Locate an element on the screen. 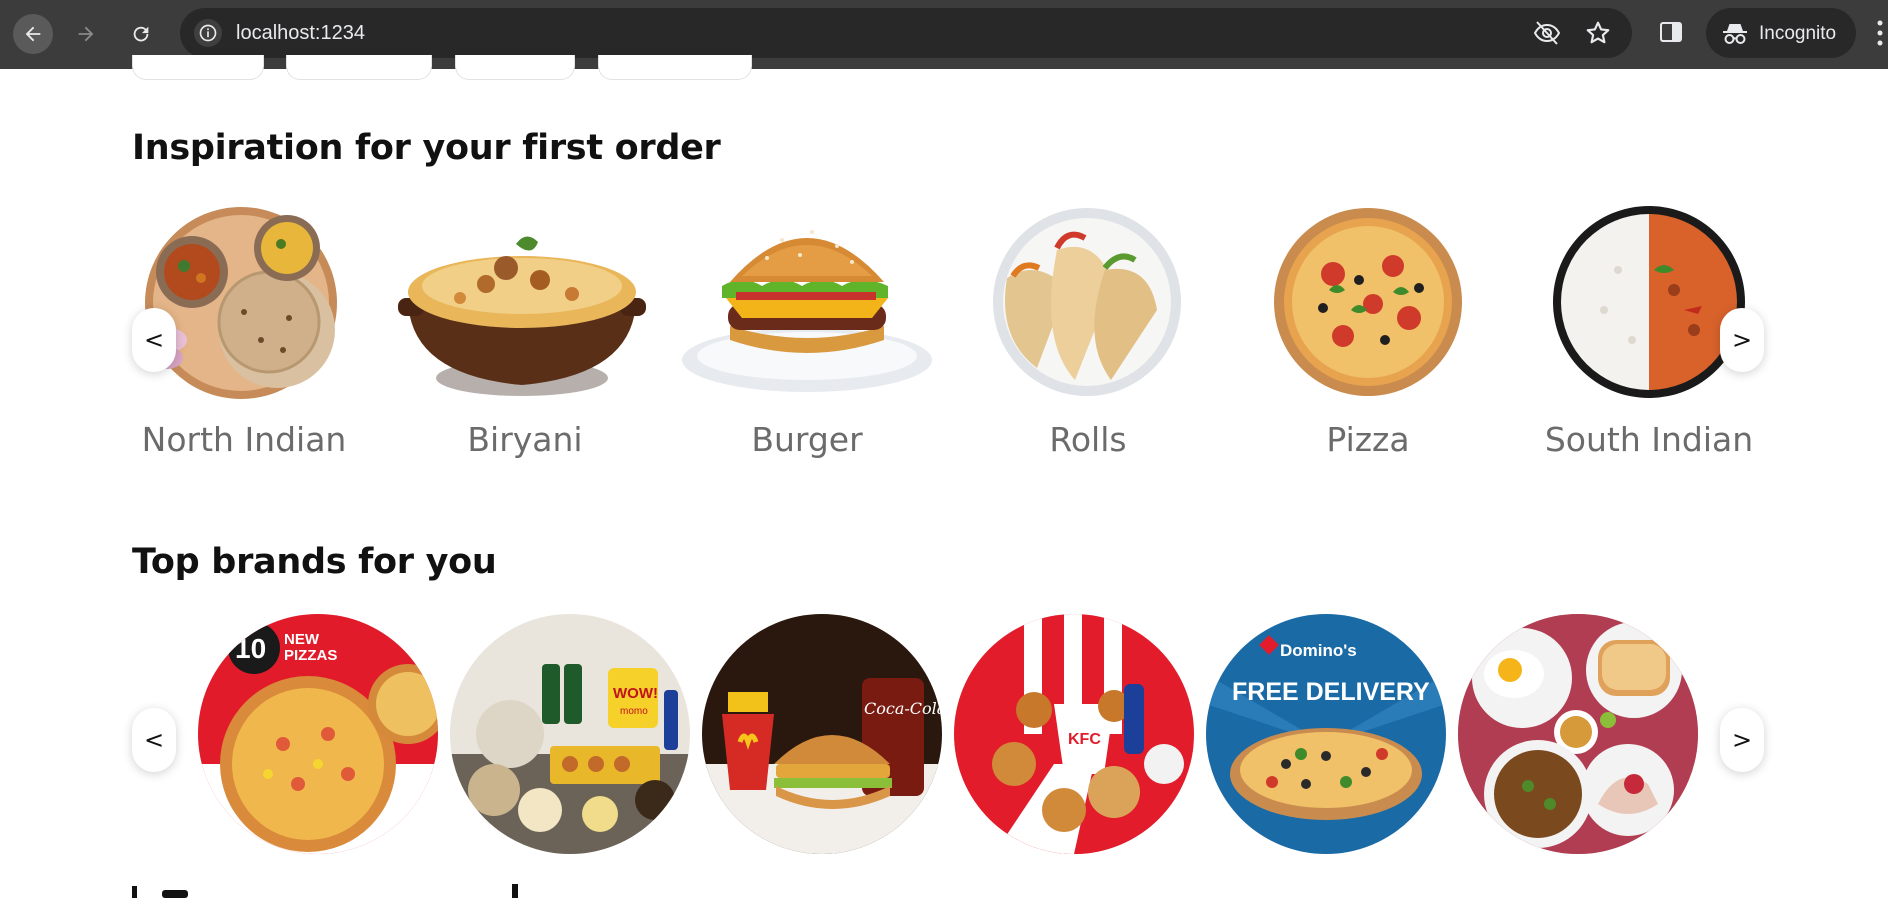  cuisine-biryani: Biryani is located at coordinates (525, 335).